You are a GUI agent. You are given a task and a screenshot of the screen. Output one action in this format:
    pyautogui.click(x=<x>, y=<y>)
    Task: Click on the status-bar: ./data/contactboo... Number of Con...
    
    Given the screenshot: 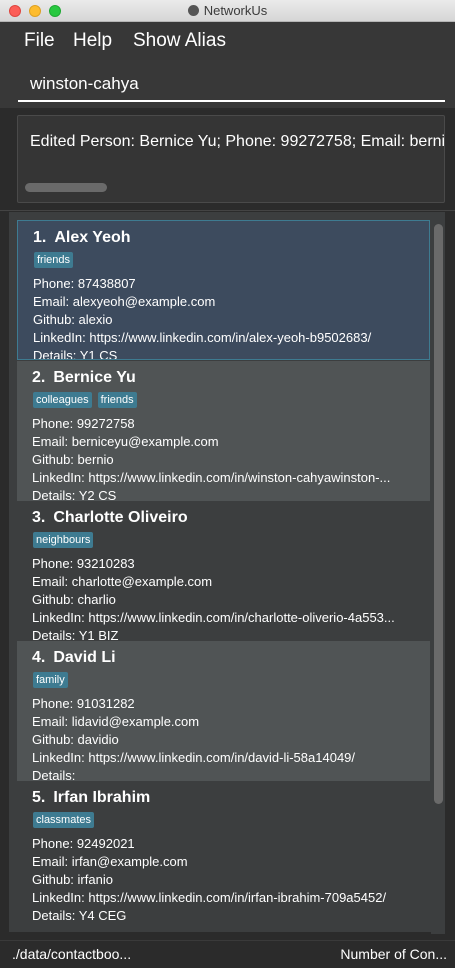 What is the action you would take?
    pyautogui.click(x=227, y=954)
    